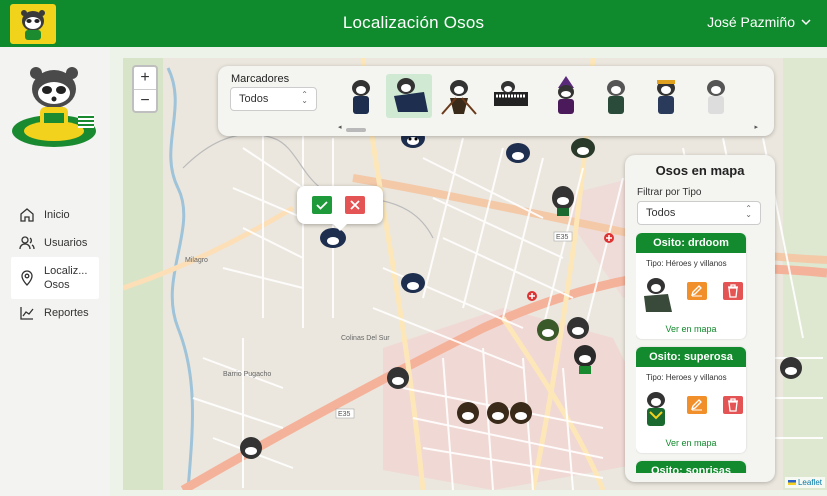 The height and width of the screenshot is (496, 827). I want to click on map-label-colinas: Colinas Del Sur, so click(365, 338).